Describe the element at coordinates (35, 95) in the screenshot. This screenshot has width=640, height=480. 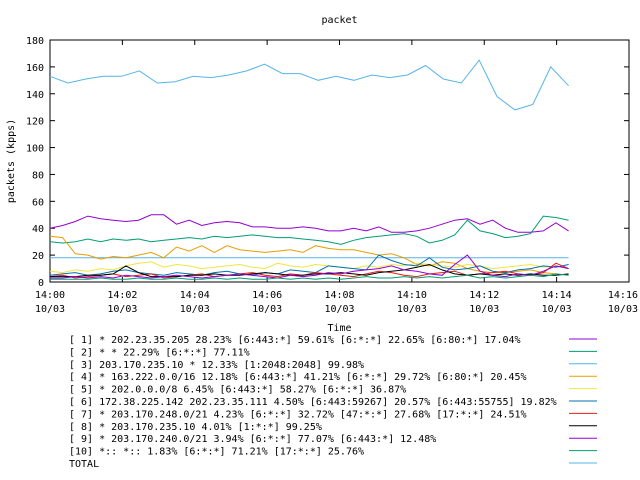
I see `y-tick-label: 140` at that location.